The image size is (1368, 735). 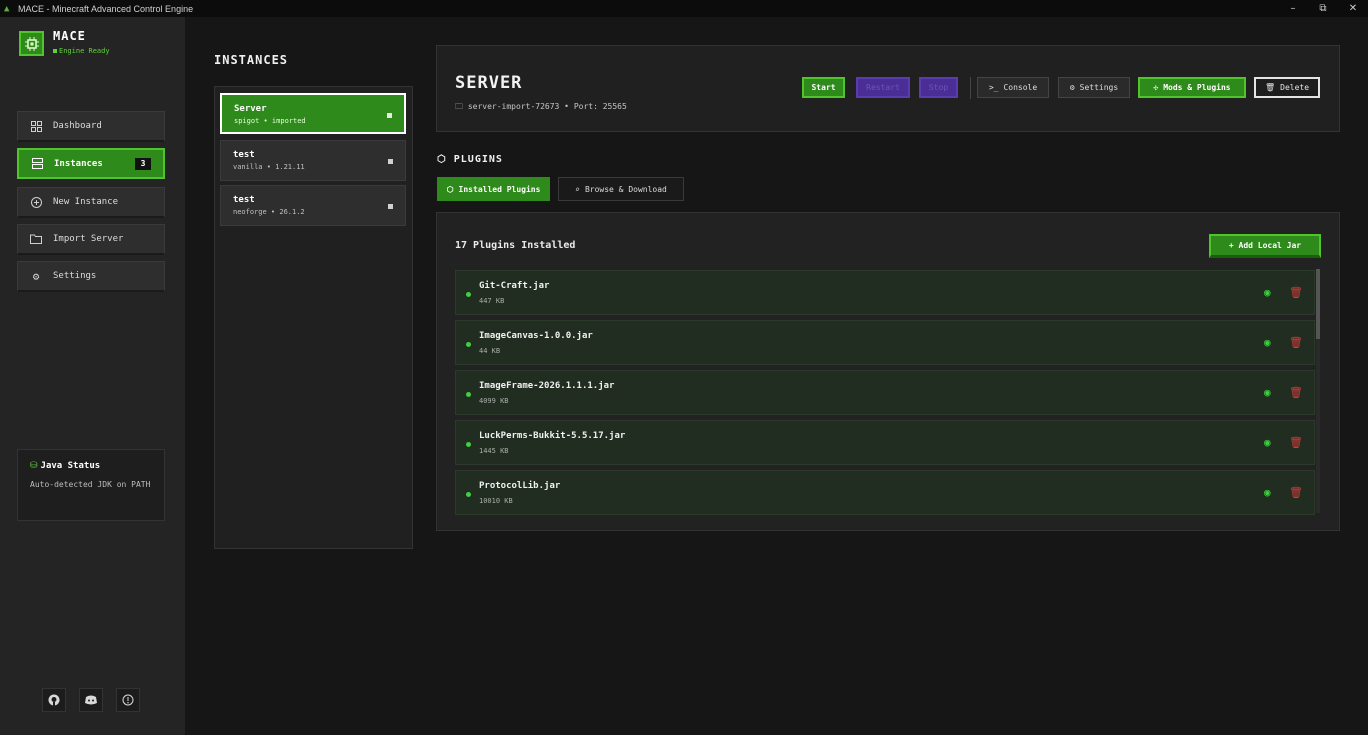 What do you see at coordinates (515, 245) in the screenshot?
I see `plugins-count: 17 Plugins Installed` at bounding box center [515, 245].